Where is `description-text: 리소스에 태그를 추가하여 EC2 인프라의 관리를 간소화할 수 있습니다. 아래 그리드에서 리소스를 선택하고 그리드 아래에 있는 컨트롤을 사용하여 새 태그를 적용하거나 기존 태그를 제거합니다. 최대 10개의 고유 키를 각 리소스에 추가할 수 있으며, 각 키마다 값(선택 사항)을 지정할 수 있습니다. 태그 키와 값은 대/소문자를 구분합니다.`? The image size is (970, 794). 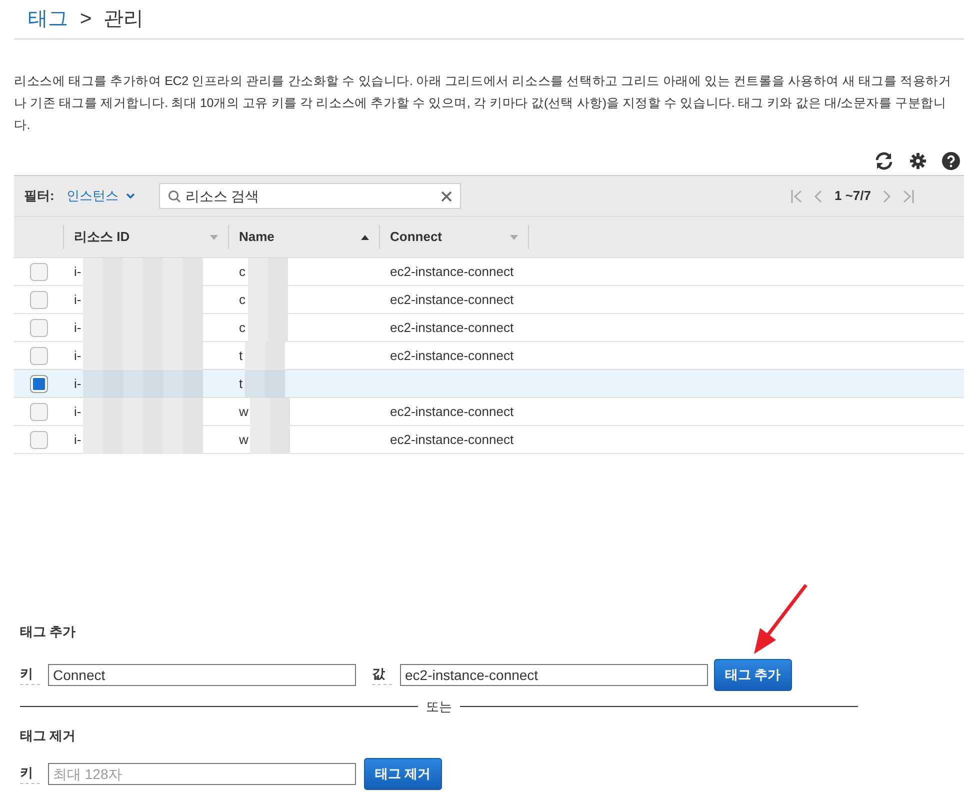
description-text: 리소스에 태그를 추가하여 EC2 인프라의 관리를 간소화할 수 있습니다. 아래 그리드에서 리소스를 선택하고 그리드 아래에 있는 컨트롤을 사용하여 새 태그를 적용하거나 기존 태그를 제거합니다. 최대 10개의 고유 키를 각 리소스에 추가할 수 있으며, 각 키마다 값(선택 사항)을 지정할 수 있습니다. 태그 키와 값은 대/소문자를 구분합니다. is located at coordinates (483, 103).